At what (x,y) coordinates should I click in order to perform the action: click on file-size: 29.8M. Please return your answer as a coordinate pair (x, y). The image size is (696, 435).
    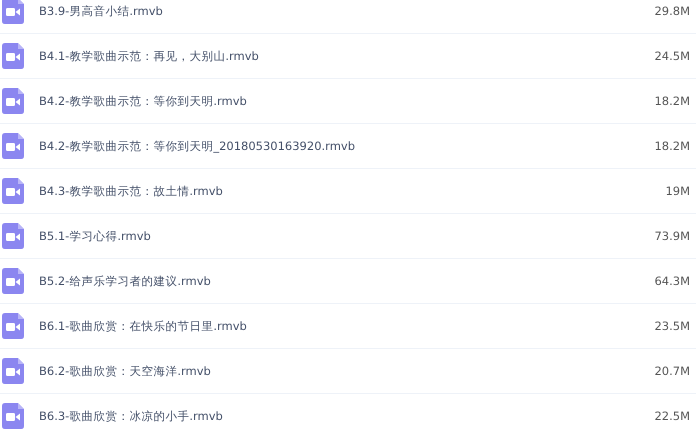
    Looking at the image, I should click on (672, 11).